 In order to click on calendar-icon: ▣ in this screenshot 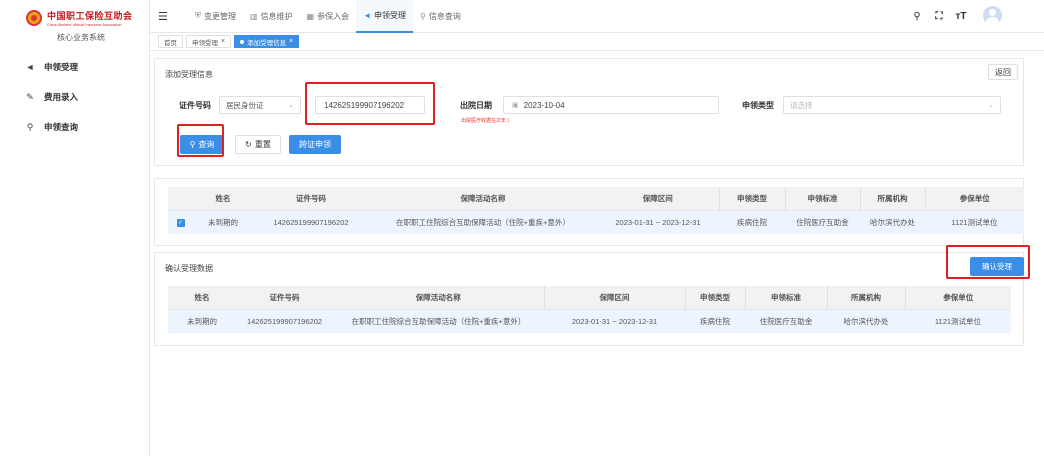, I will do `click(515, 105)`.